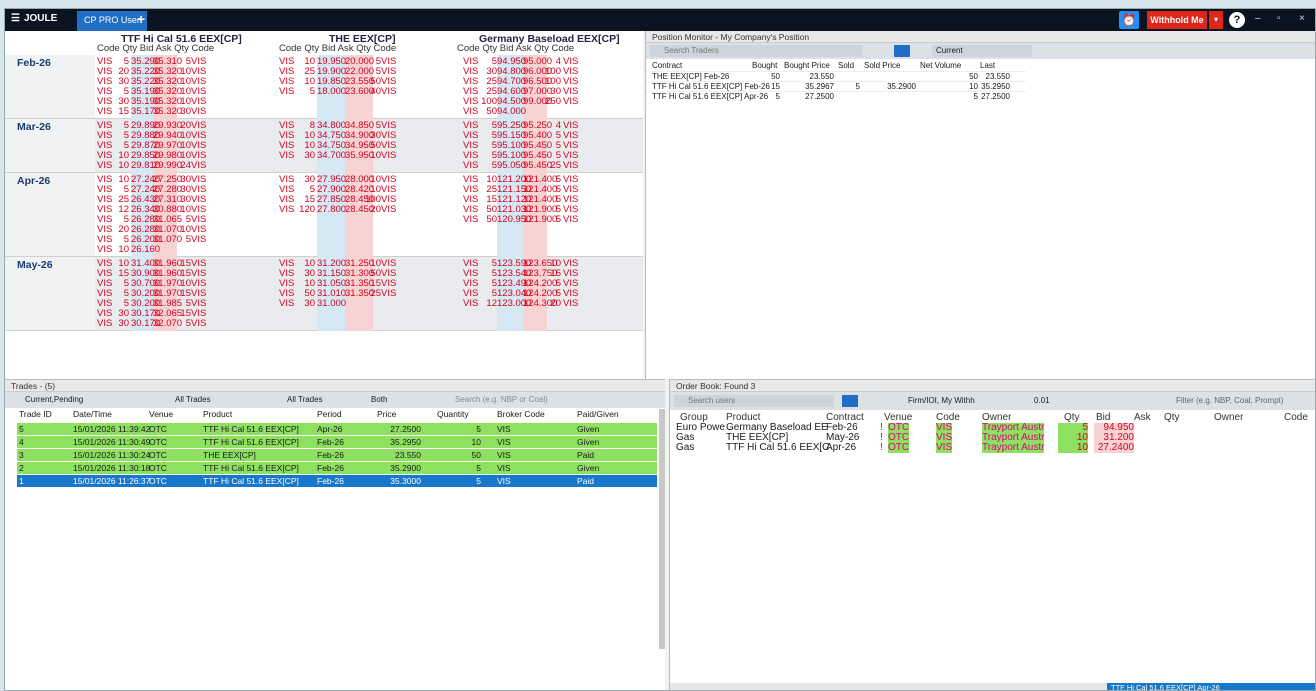 The width and height of the screenshot is (1316, 691). I want to click on price-cell: 29.990, so click(167, 166).